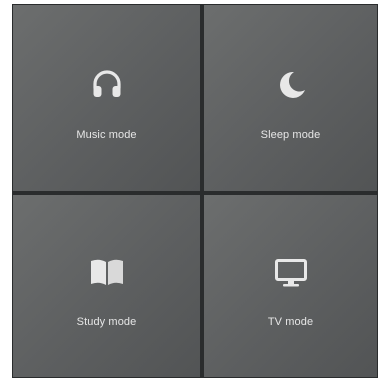  Describe the element at coordinates (291, 272) in the screenshot. I see `tv-icon` at that location.